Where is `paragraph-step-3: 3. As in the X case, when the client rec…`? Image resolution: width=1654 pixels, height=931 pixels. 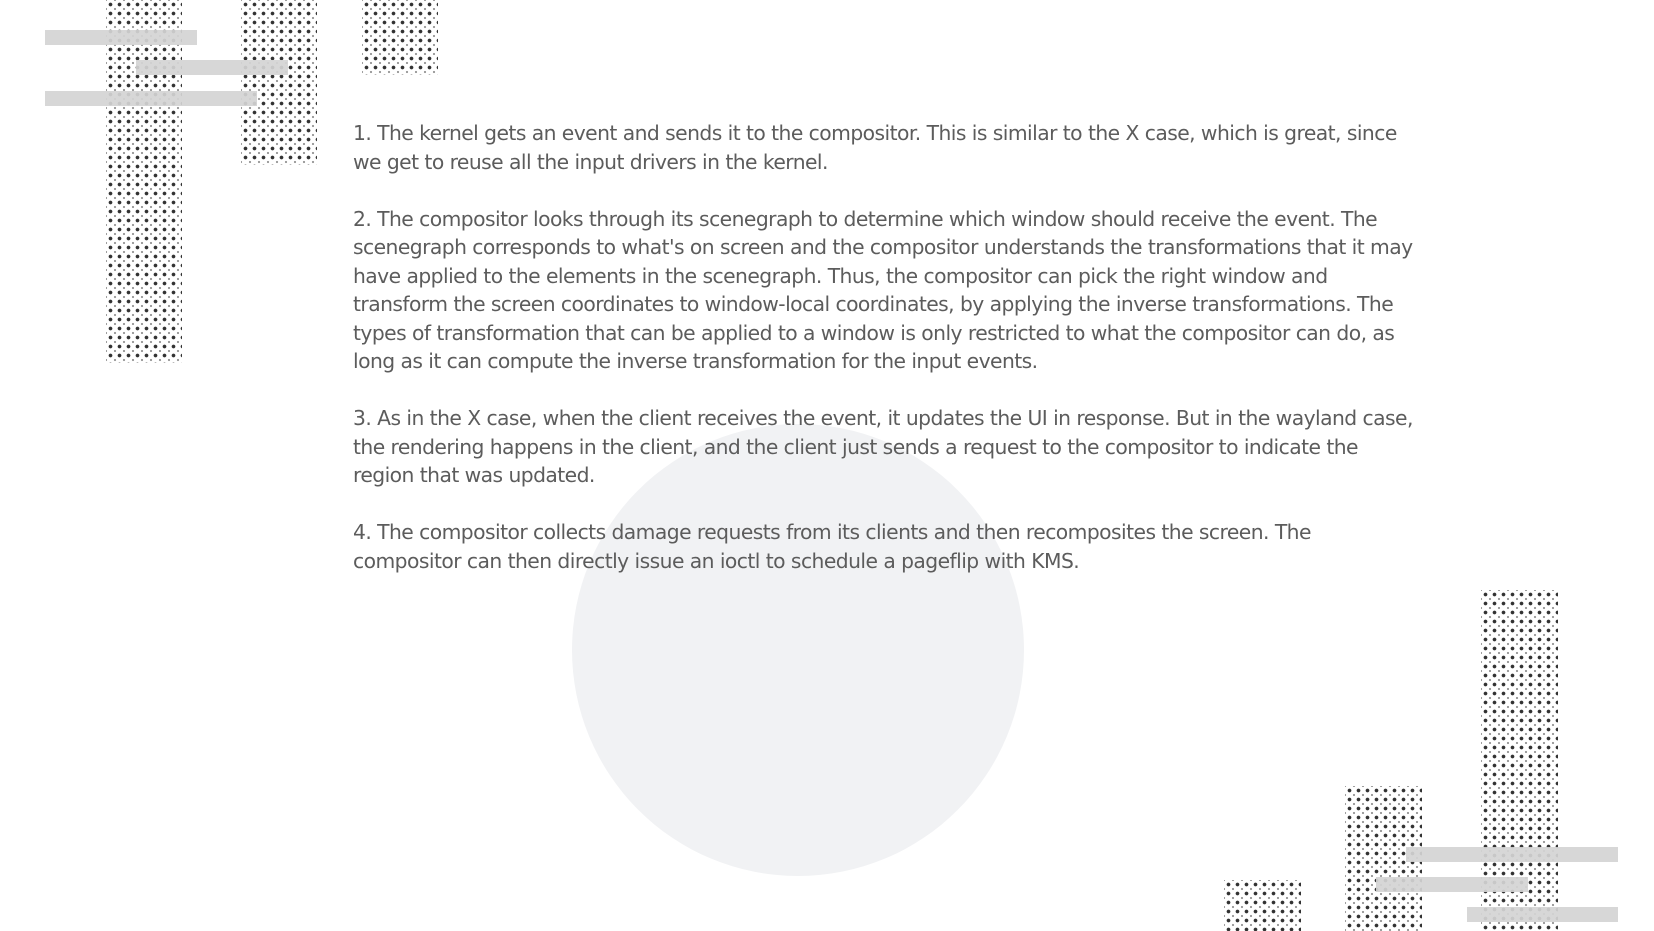
paragraph-step-3: 3. As in the X case, when the client rec… is located at coordinates (883, 446).